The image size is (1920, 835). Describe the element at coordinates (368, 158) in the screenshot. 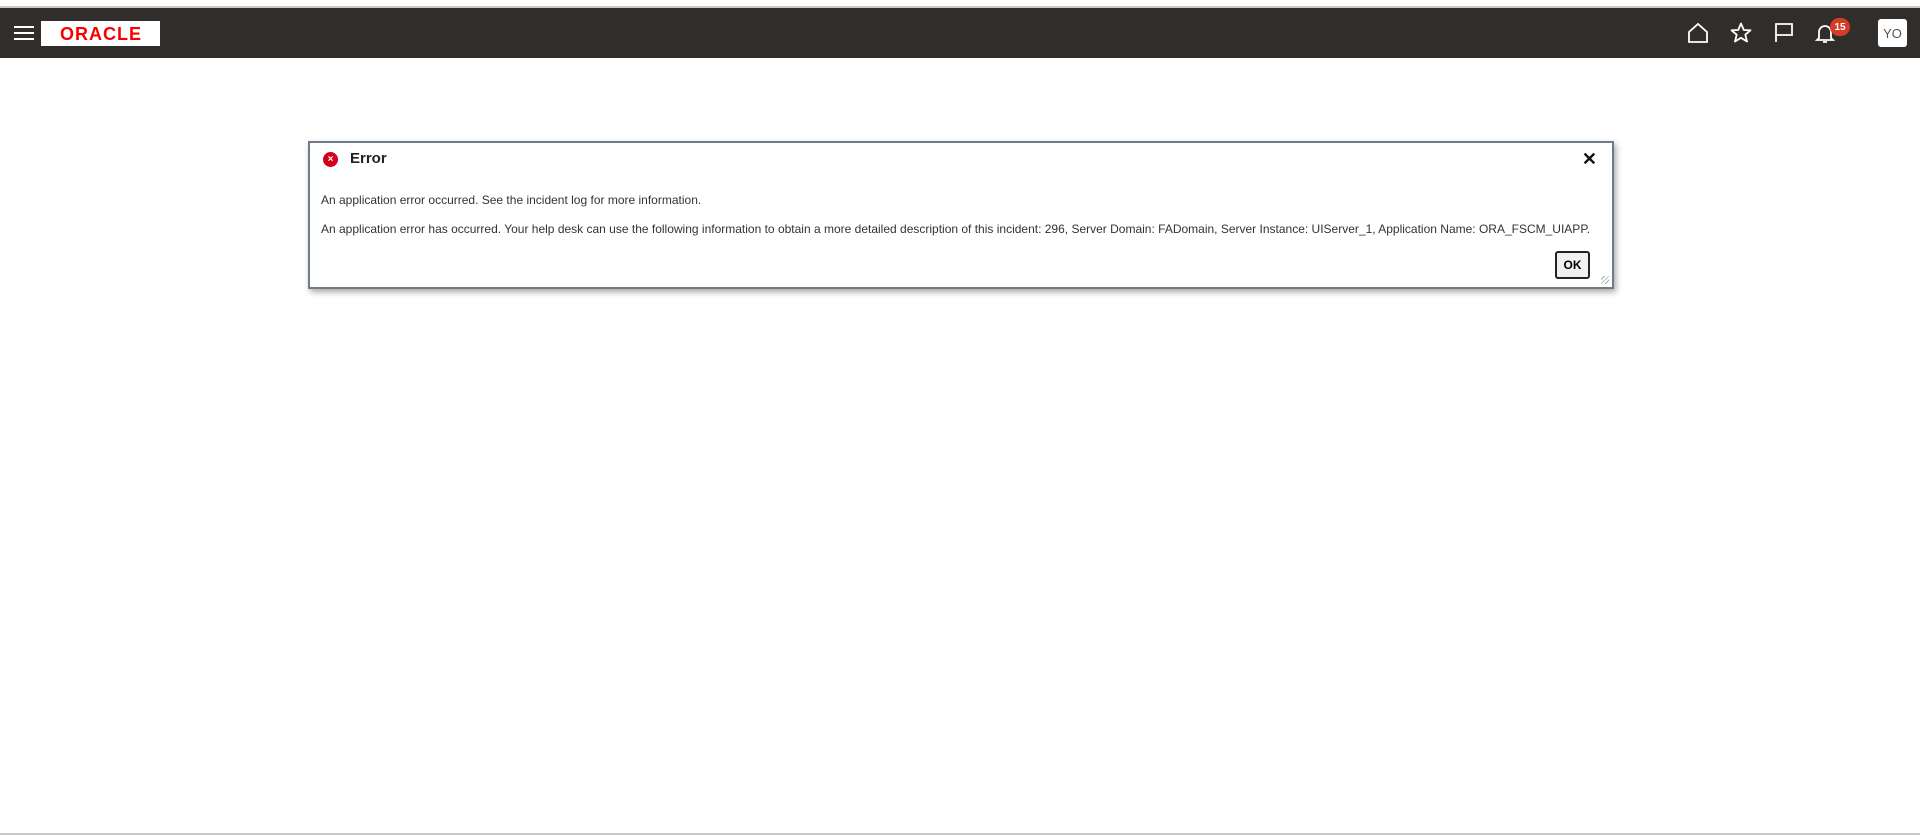

I see `dialog-title: Error` at that location.